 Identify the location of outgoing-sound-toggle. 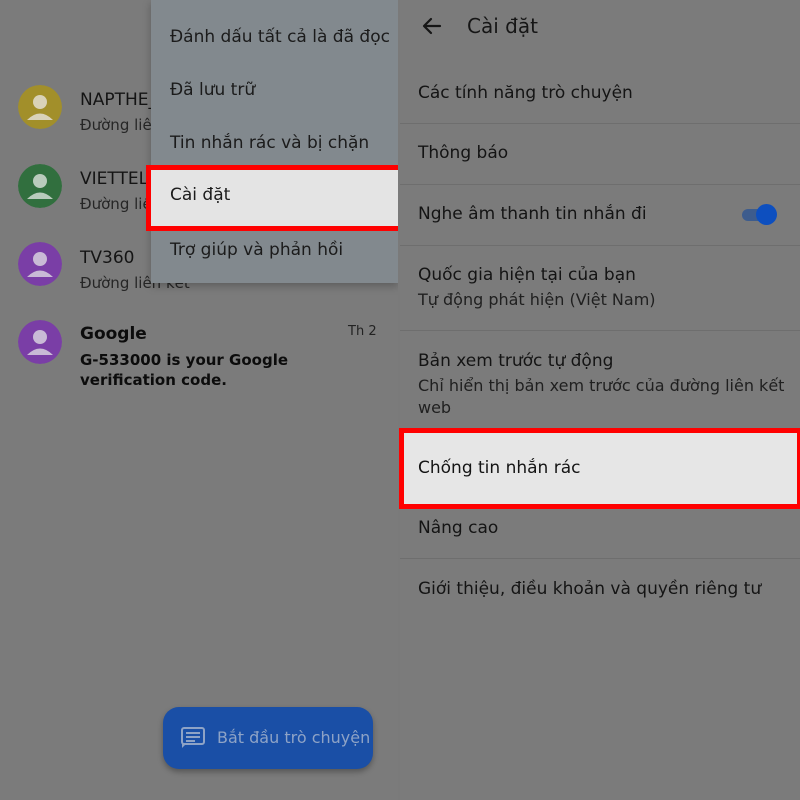
(760, 214).